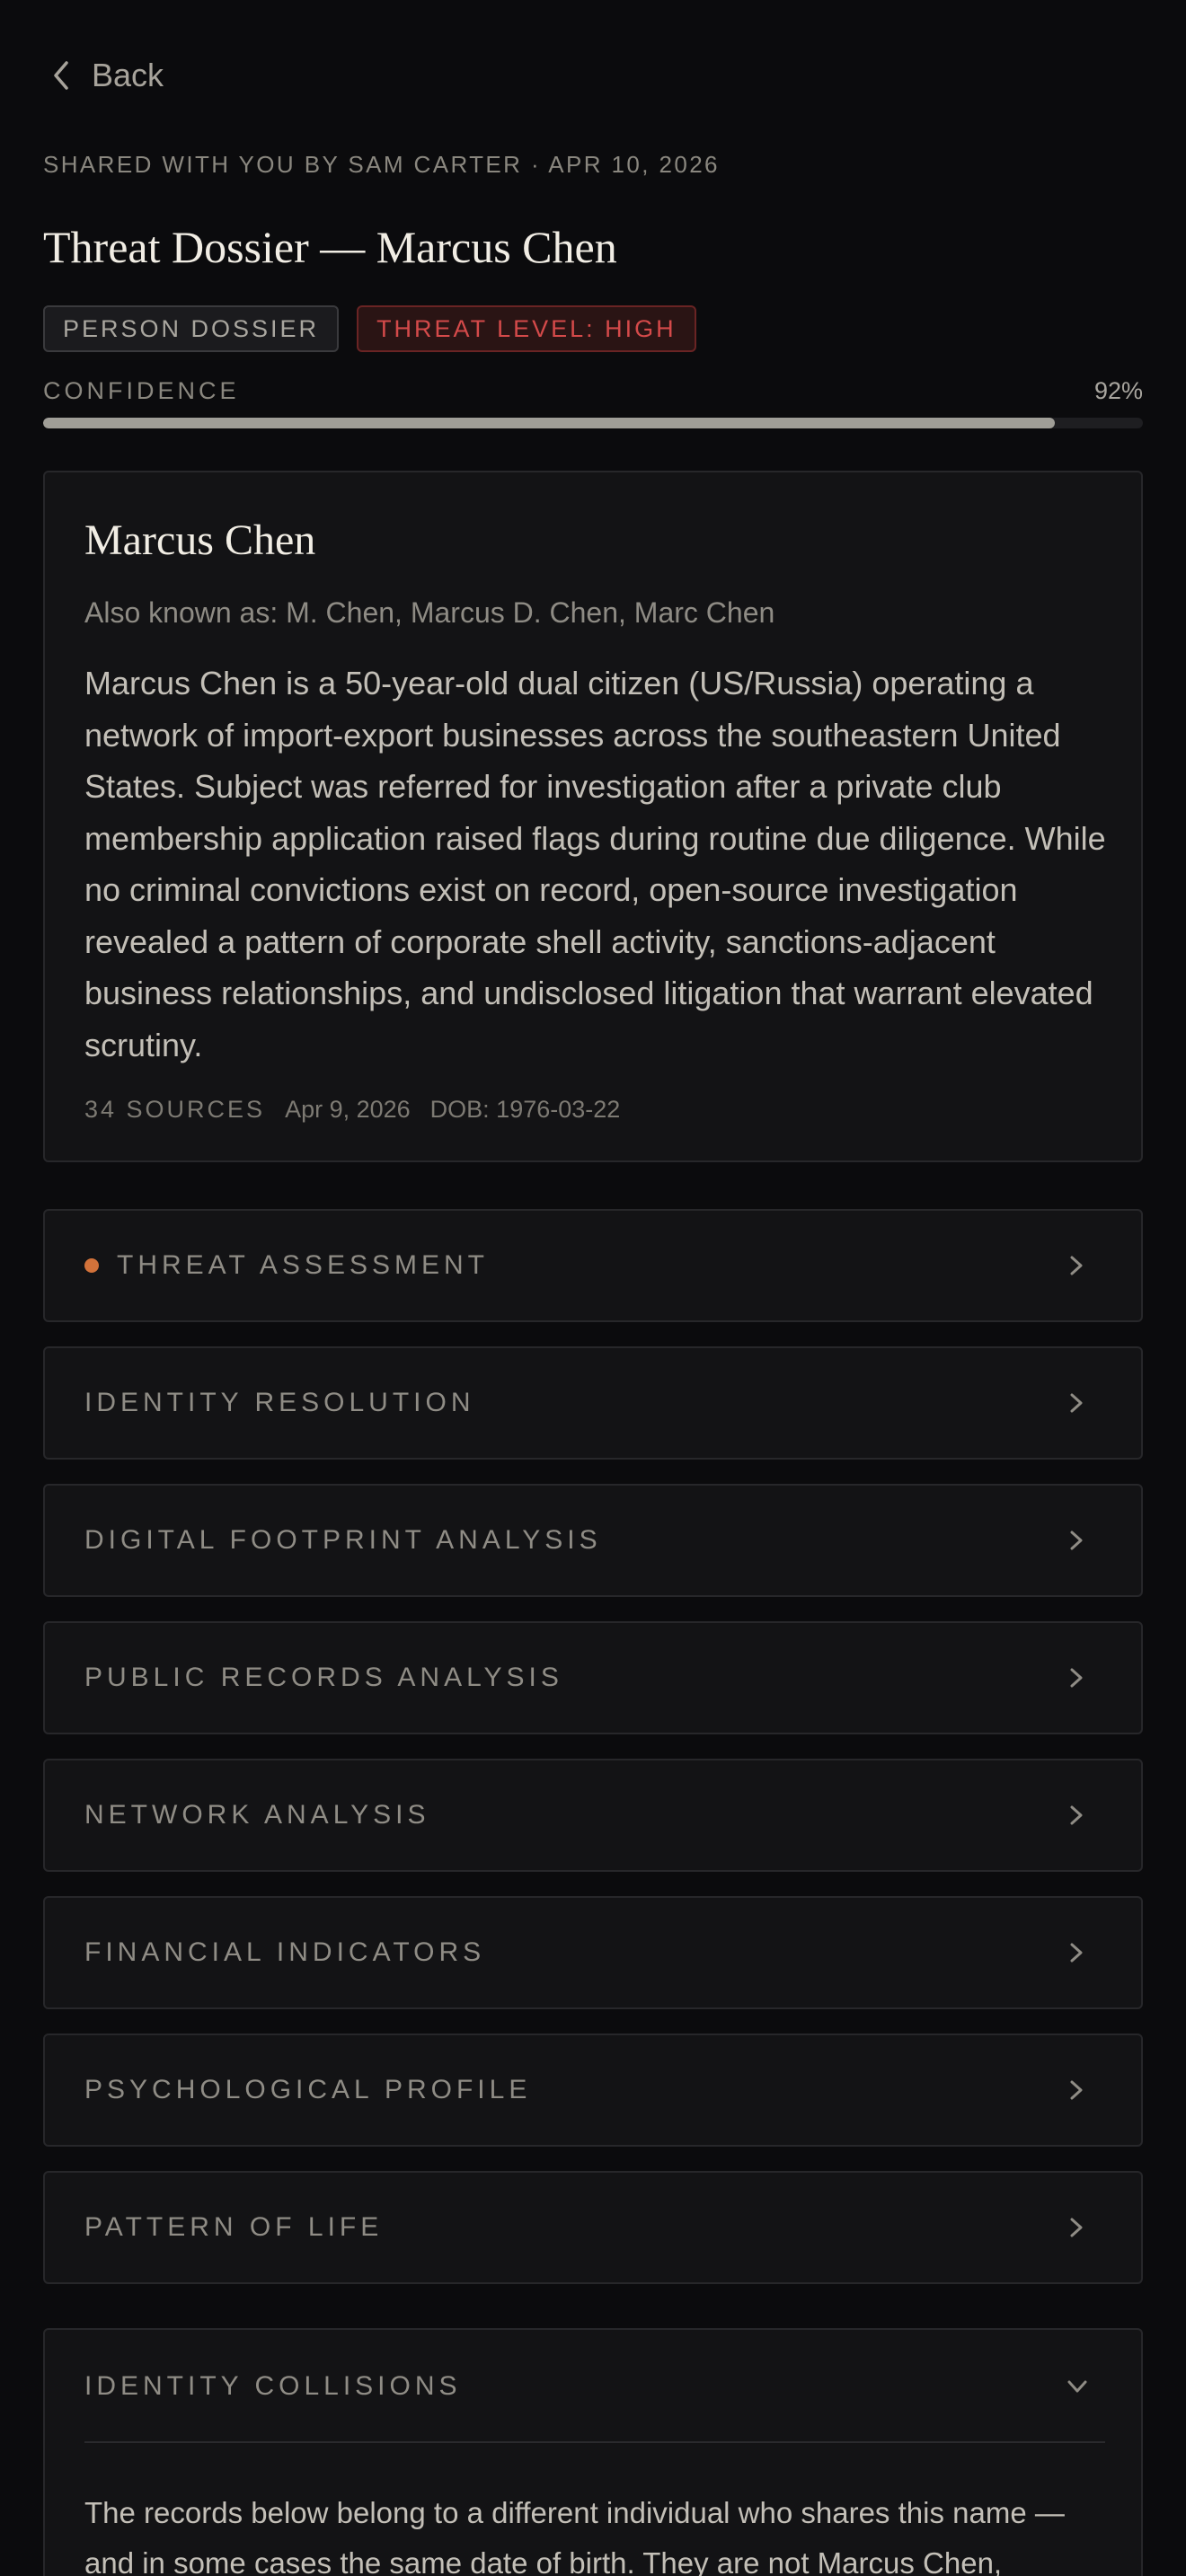  I want to click on section-public-records: PUBLIC RECORDS ANALYSIS, so click(593, 1677).